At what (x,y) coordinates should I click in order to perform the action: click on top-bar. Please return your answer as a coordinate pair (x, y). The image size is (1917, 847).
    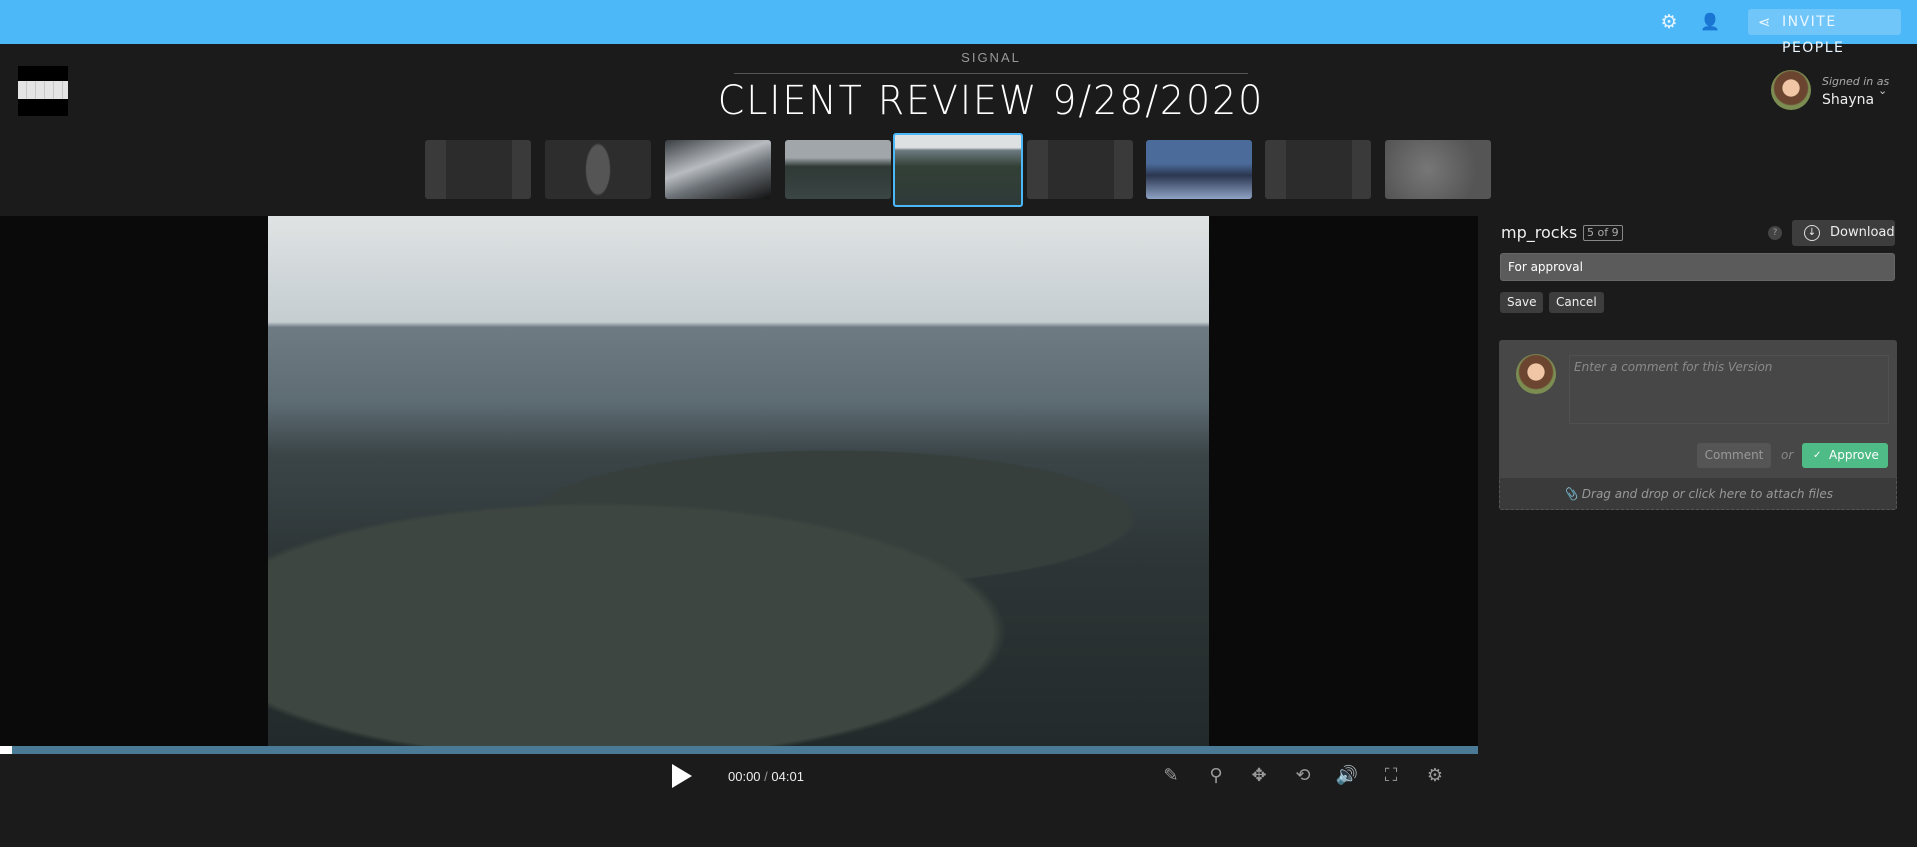
    Looking at the image, I should click on (958, 22).